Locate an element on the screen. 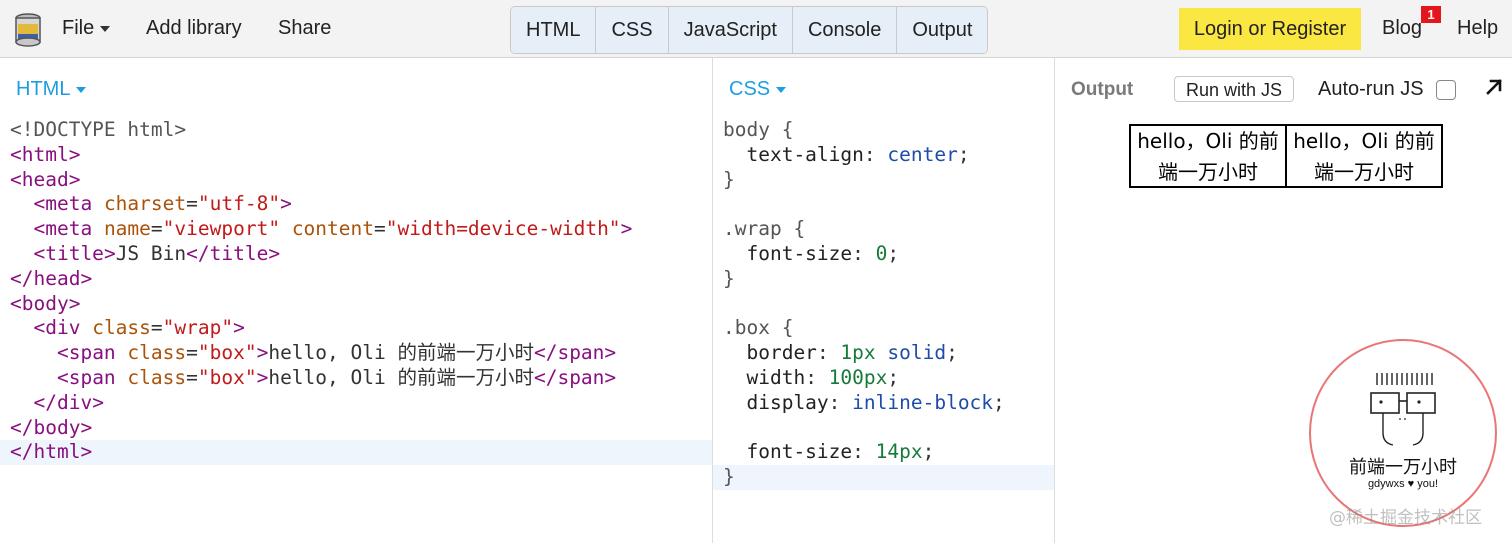 The image size is (1512, 543). css-code-line: text-align: center; is located at coordinates (883, 155).